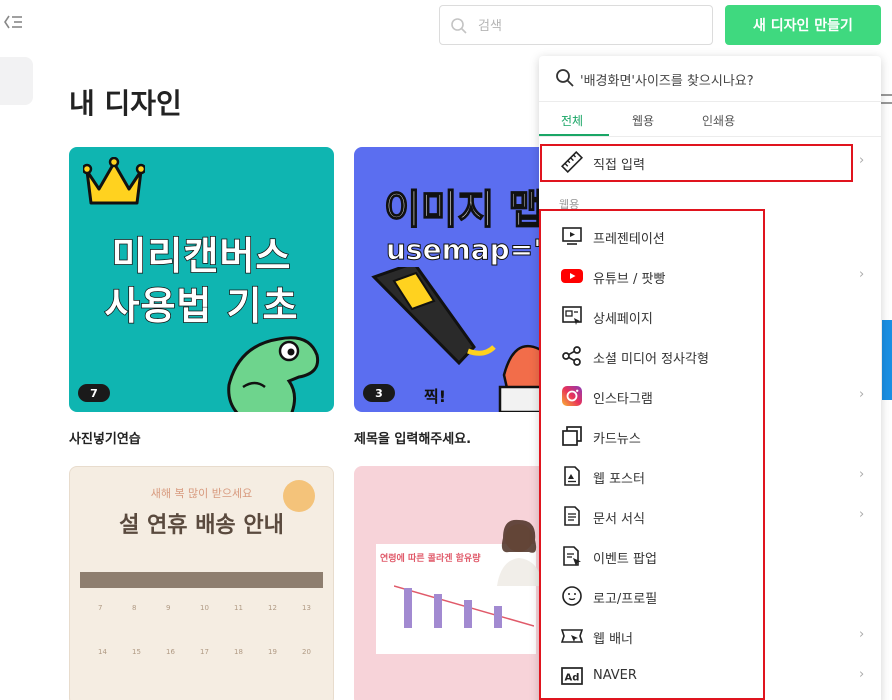  I want to click on svg-text: 7, so click(100, 608).